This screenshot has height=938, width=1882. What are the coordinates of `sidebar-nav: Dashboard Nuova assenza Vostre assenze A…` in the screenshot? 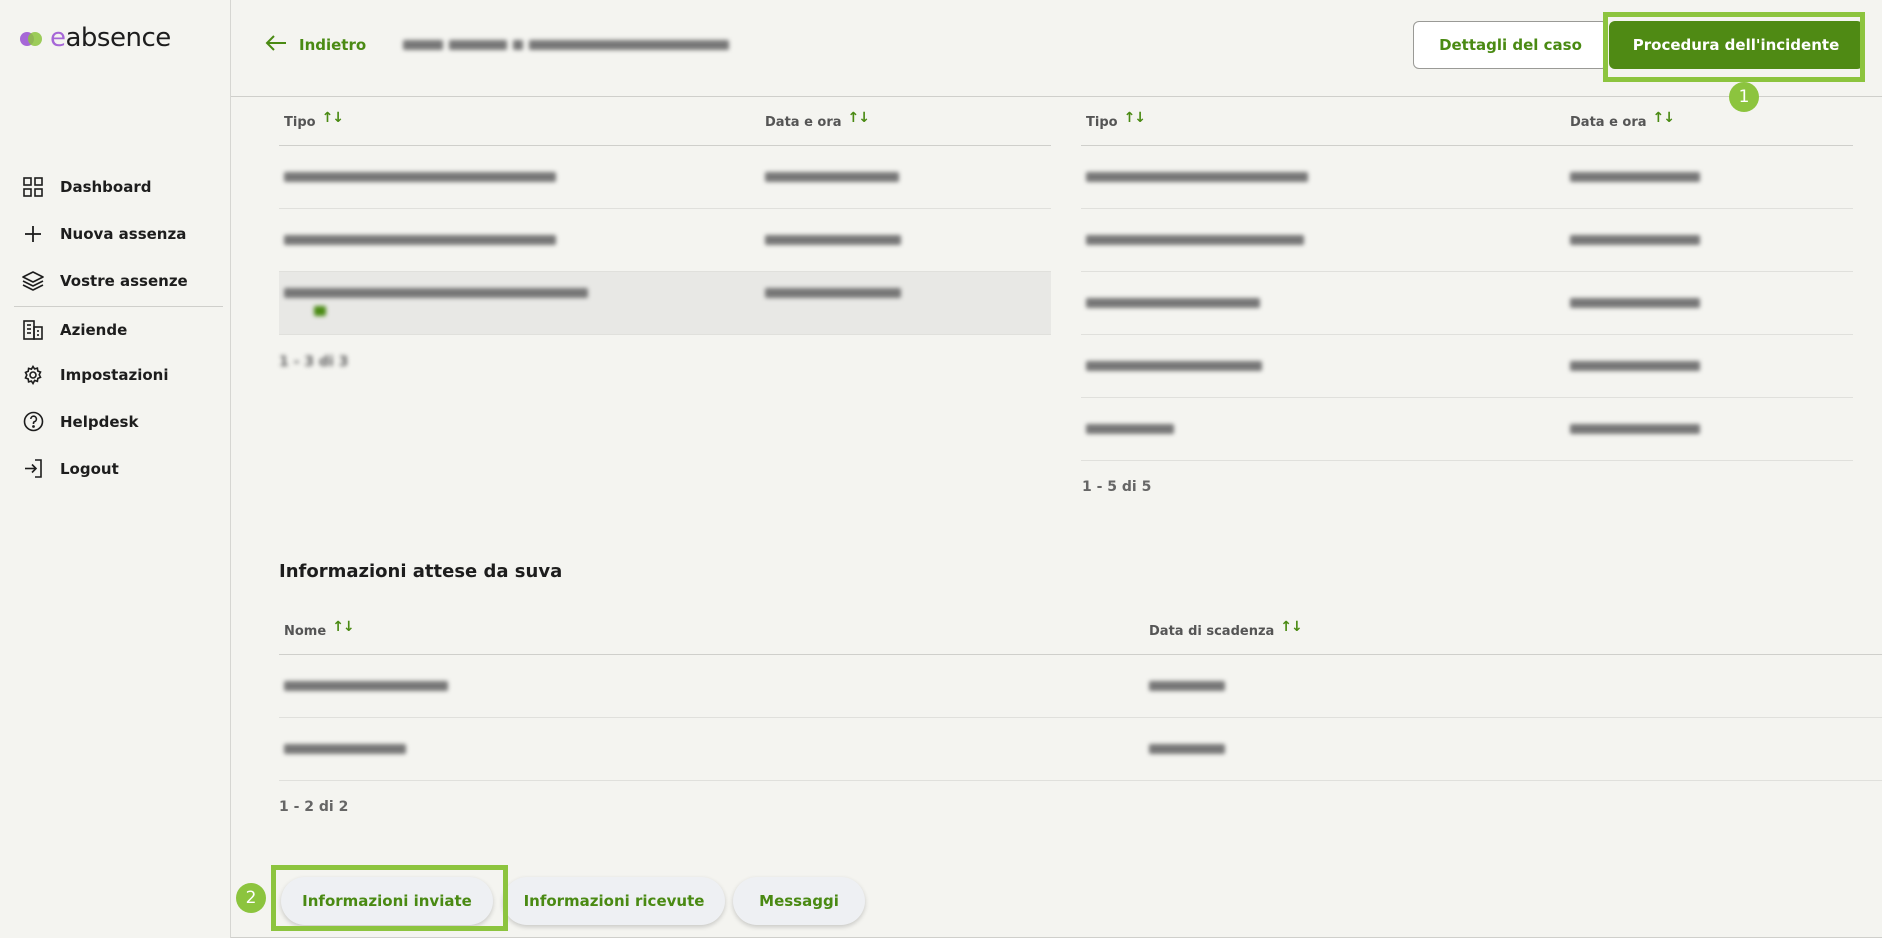 It's located at (115, 327).